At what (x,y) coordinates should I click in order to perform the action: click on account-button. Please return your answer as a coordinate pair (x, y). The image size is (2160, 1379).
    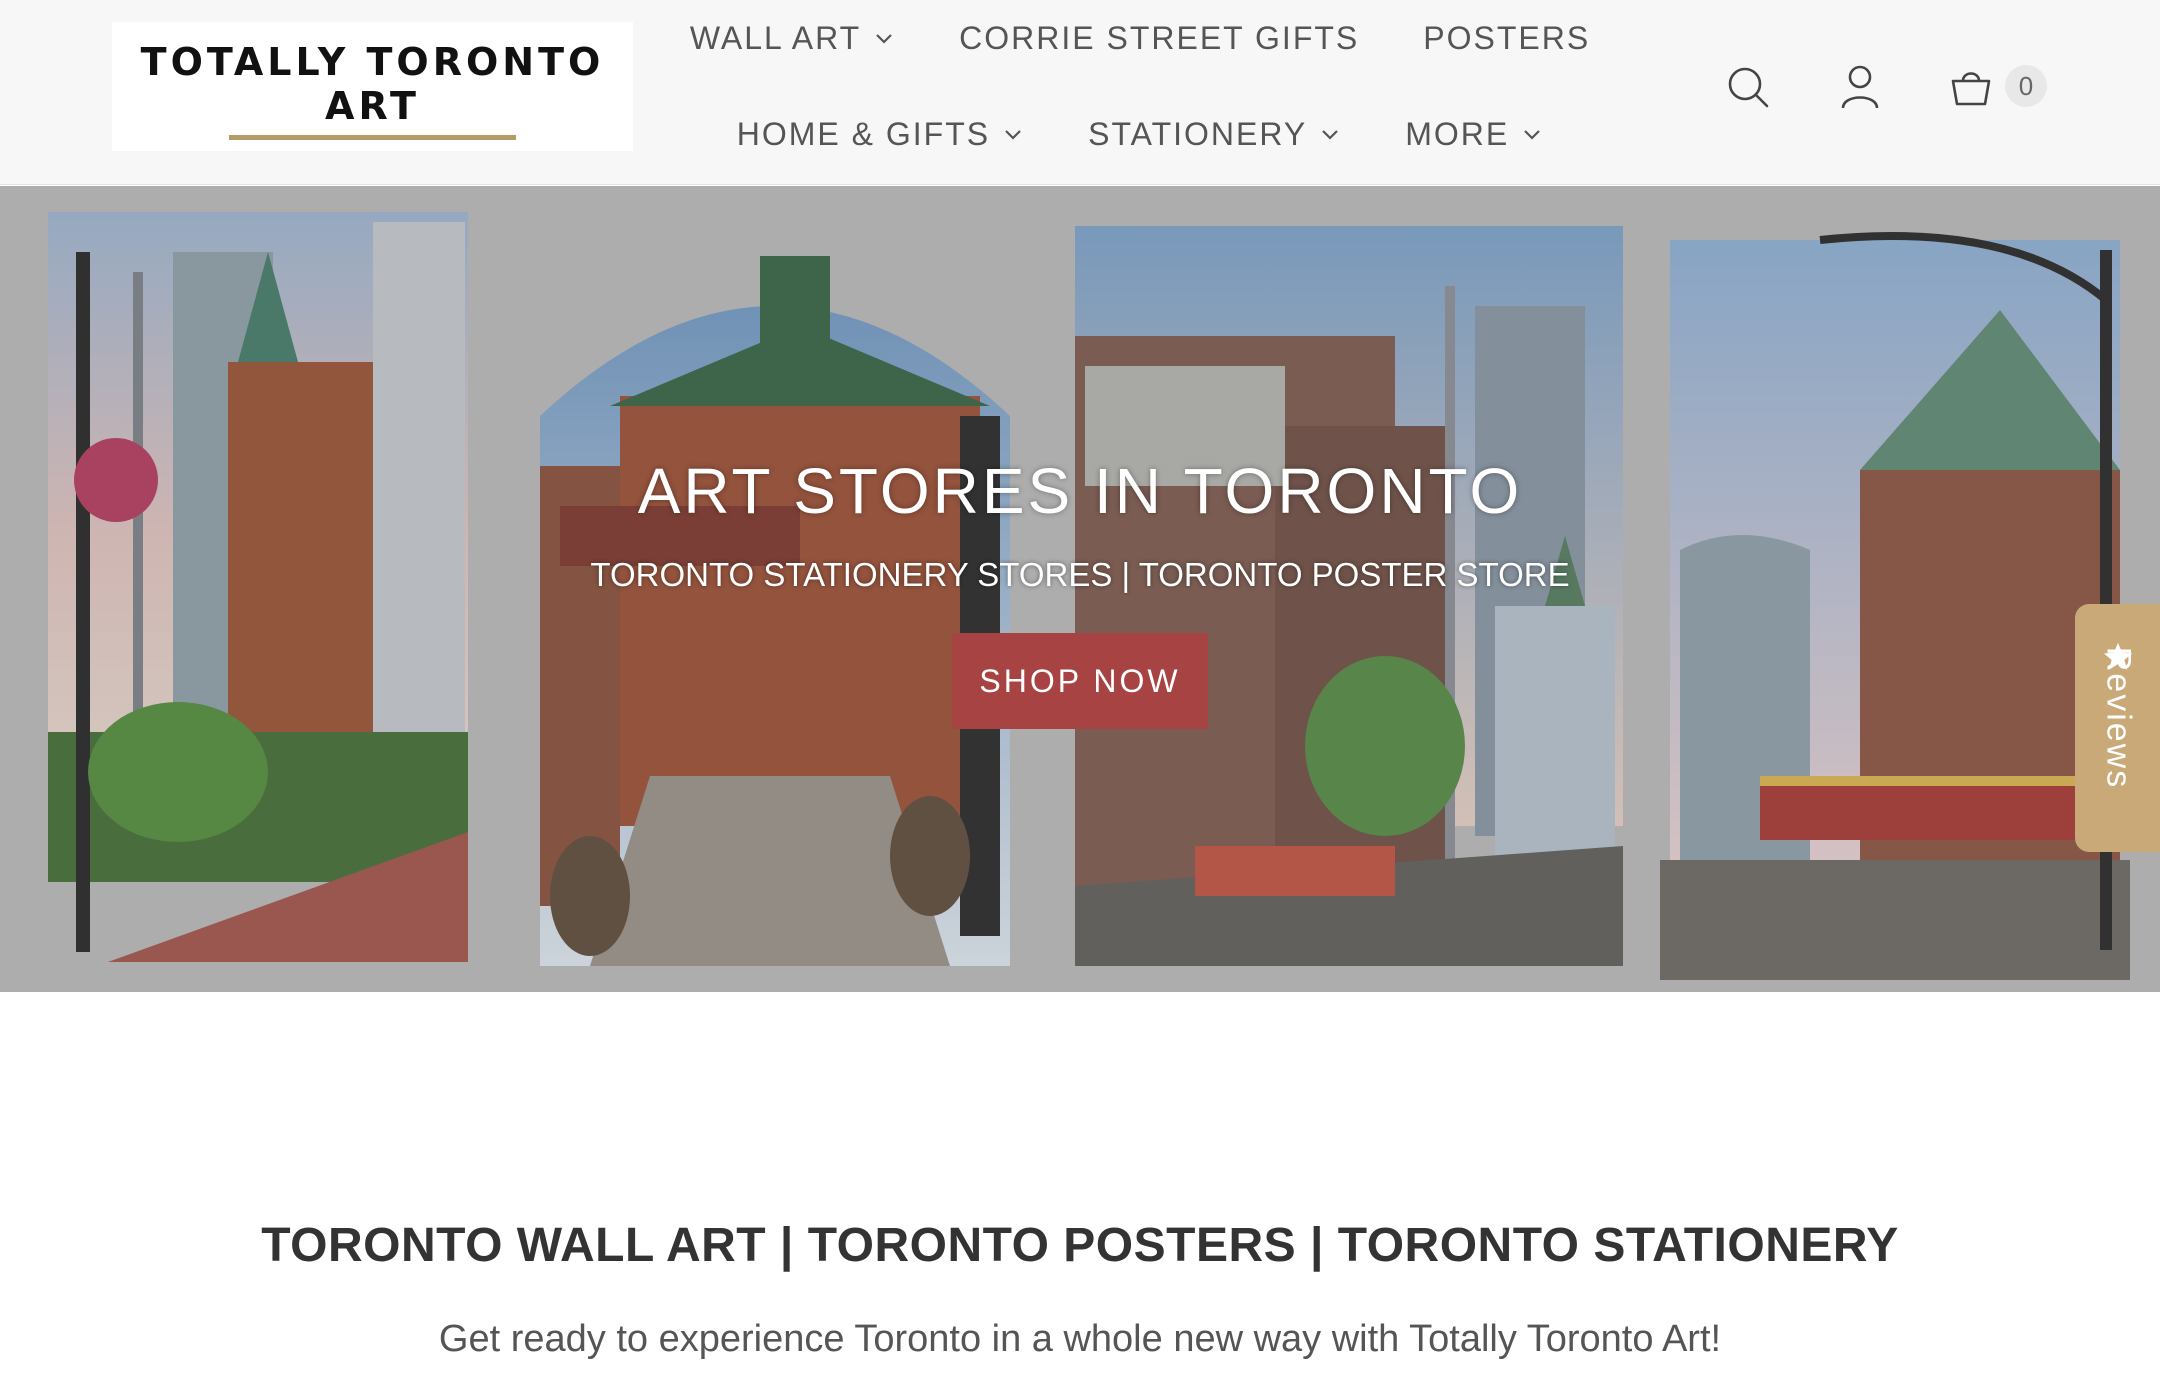
    Looking at the image, I should click on (1860, 87).